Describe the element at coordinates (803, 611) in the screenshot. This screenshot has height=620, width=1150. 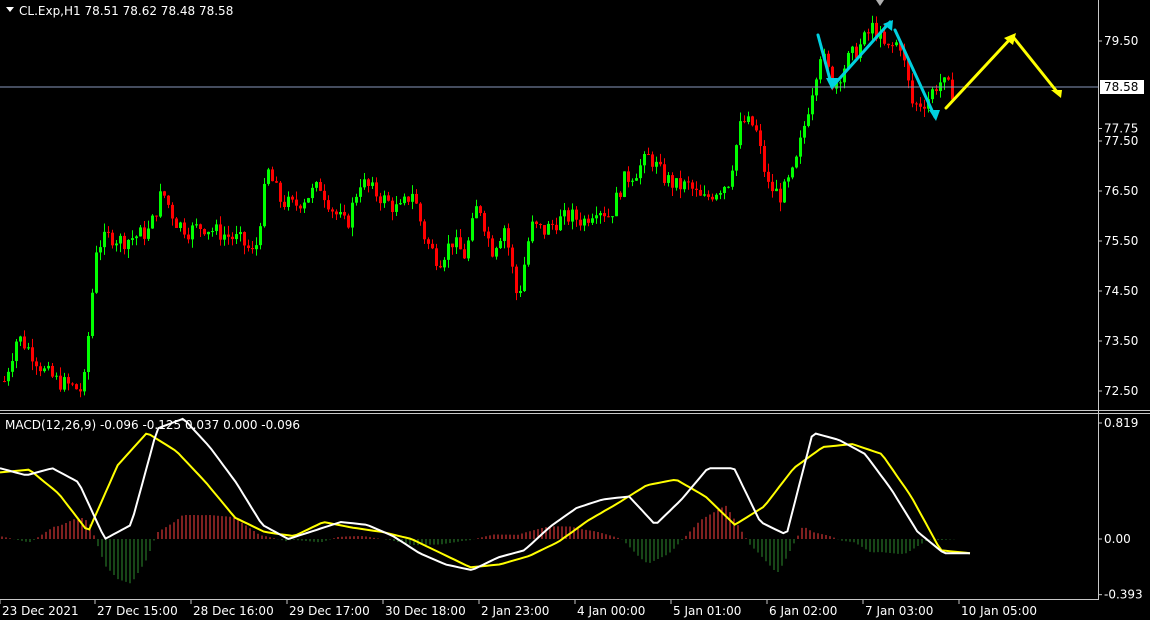
I see `time-tick-label: 6 Jan 02:00` at that location.